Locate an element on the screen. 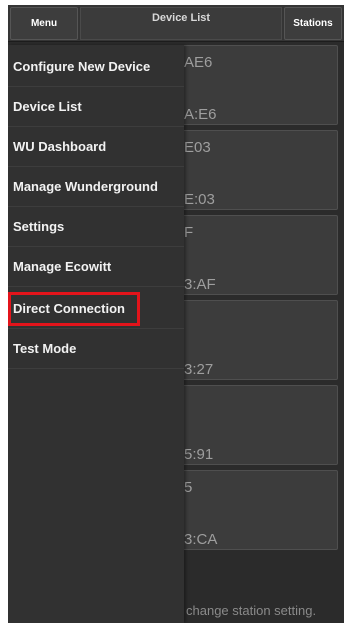 This screenshot has width=351, height=623. drawer-item-manage-ecowitt: Manage Ecowitt is located at coordinates (96, 267).